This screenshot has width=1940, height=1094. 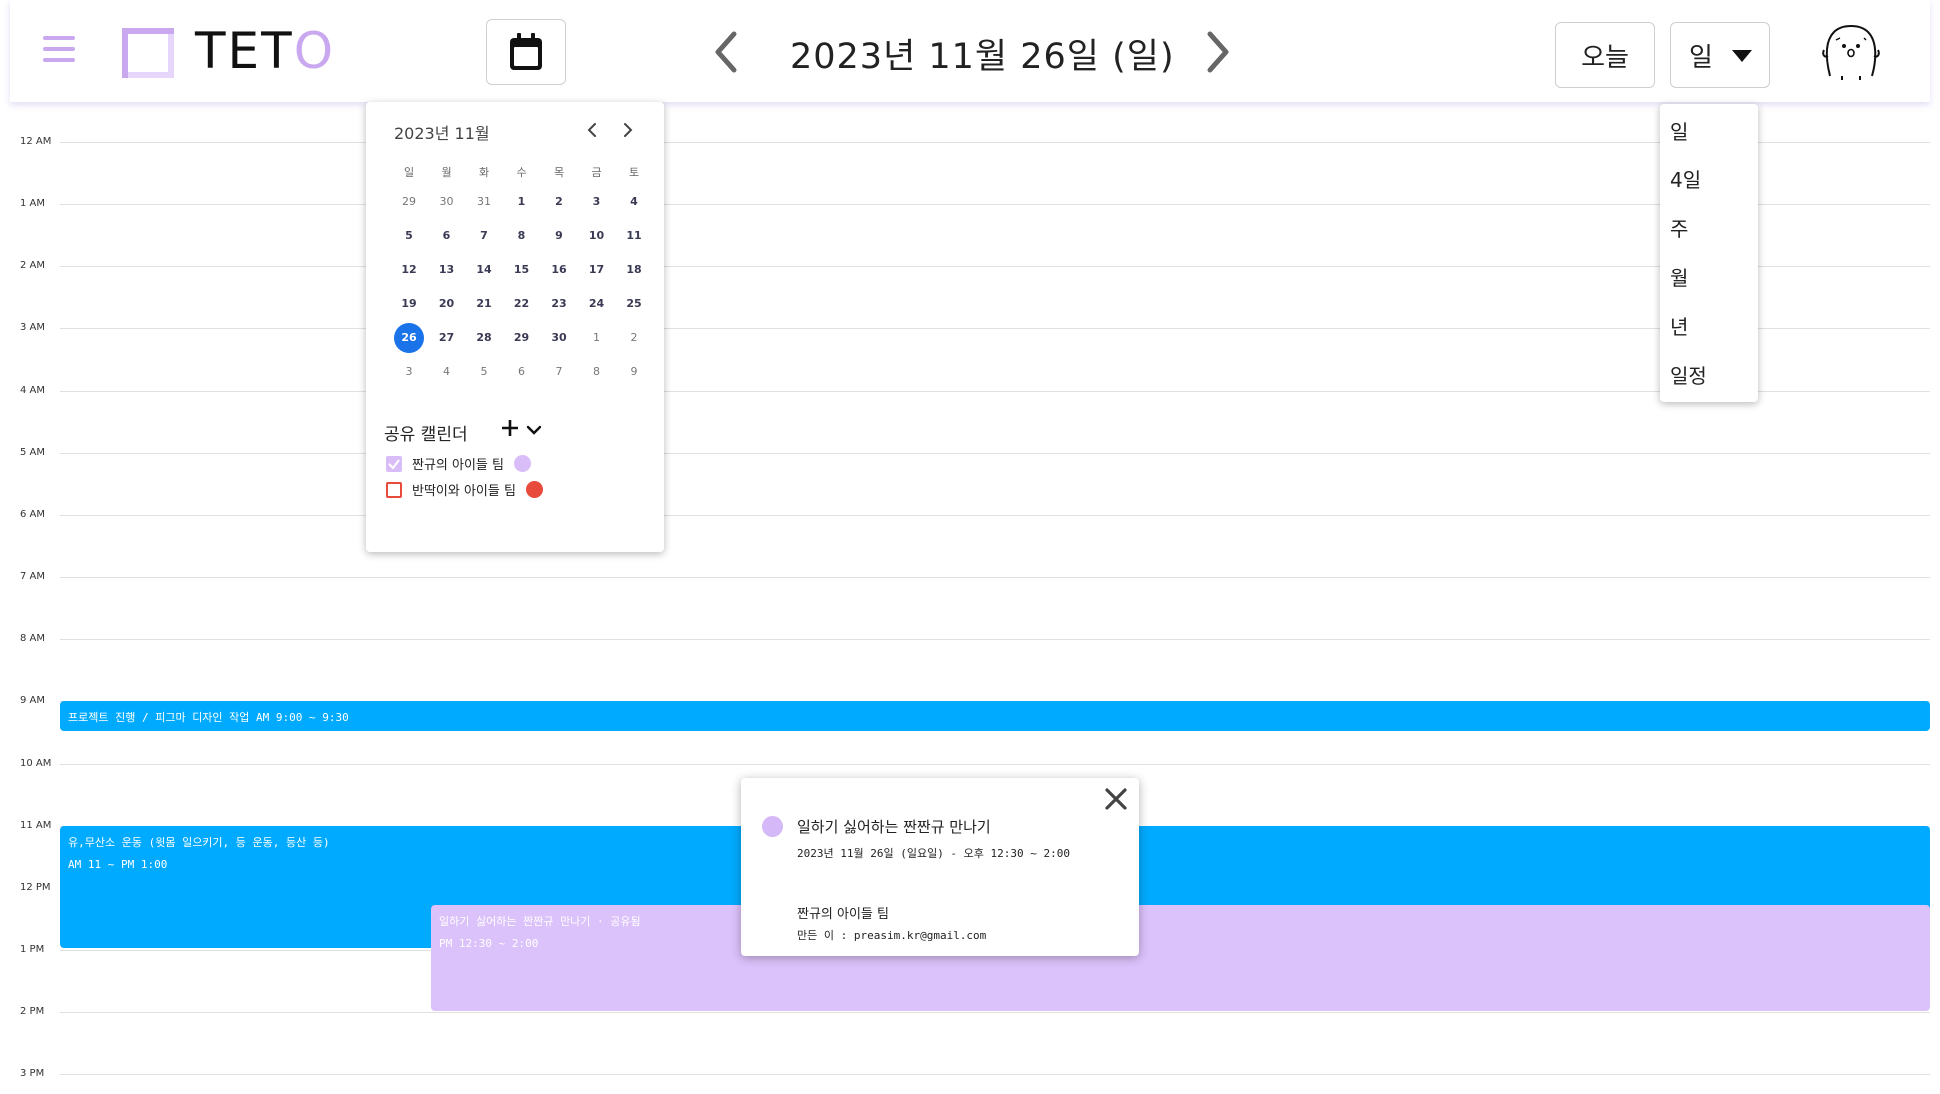 What do you see at coordinates (1720, 55) in the screenshot?
I see `view-mode-select: 일` at bounding box center [1720, 55].